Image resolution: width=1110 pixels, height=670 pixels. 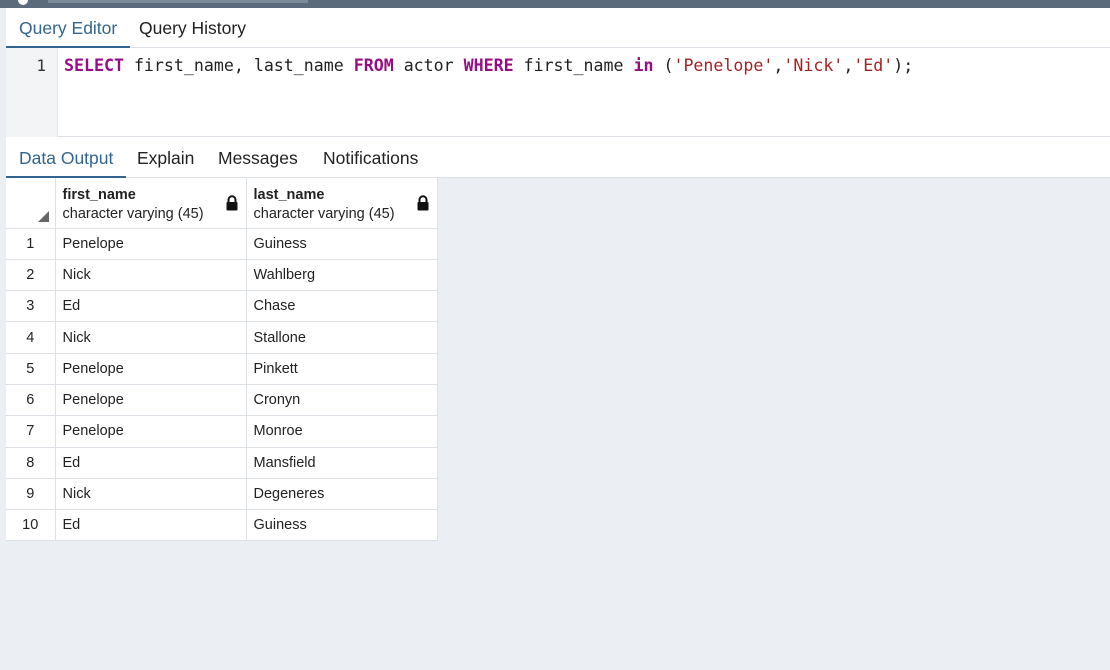 I want to click on column-header-first-name: first_name character varying (45), so click(x=151, y=203).